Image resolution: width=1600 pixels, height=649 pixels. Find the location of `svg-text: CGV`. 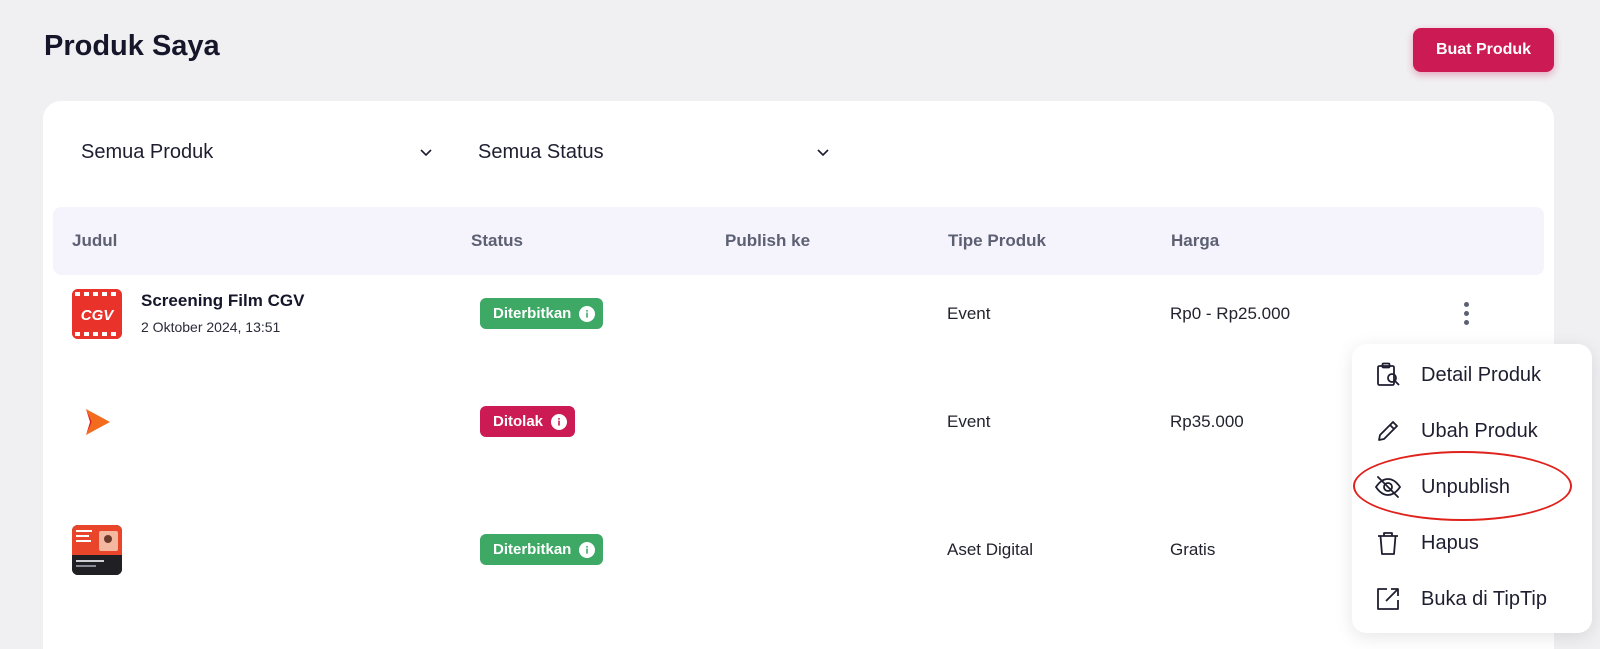

svg-text: CGV is located at coordinates (98, 315).